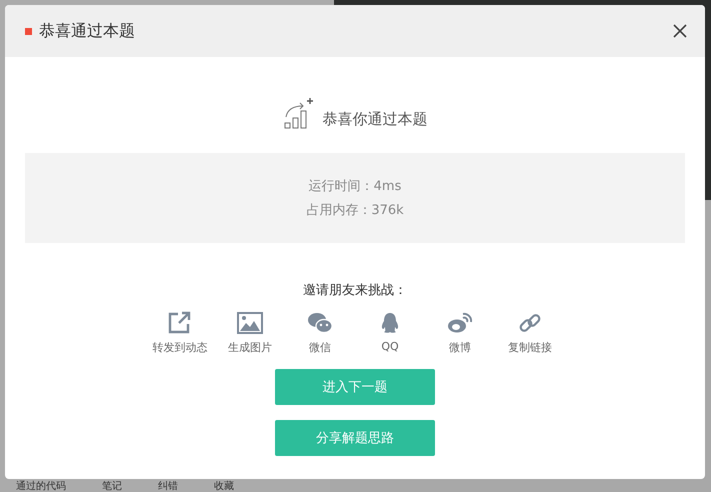 Image resolution: width=711 pixels, height=492 pixels. I want to click on dialog-title: 恭喜通过本题, so click(87, 31).